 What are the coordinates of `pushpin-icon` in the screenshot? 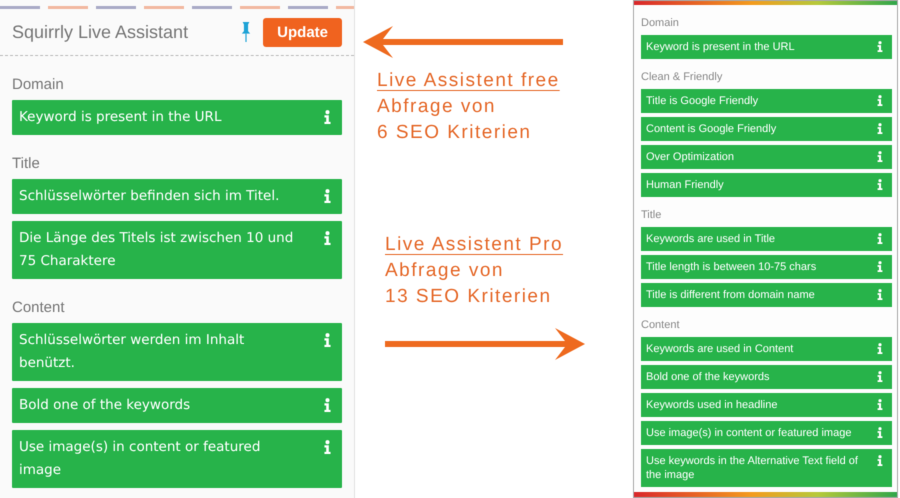 It's located at (246, 32).